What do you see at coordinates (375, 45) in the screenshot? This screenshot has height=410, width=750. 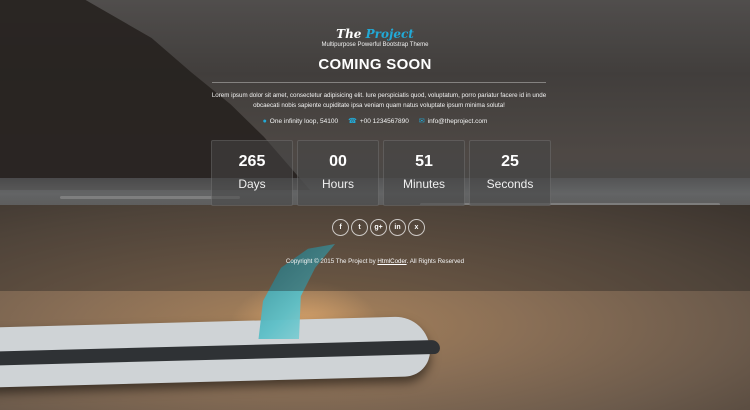 I see `brand-tagline: Multipurpose Powerful Bootstrap Theme` at bounding box center [375, 45].